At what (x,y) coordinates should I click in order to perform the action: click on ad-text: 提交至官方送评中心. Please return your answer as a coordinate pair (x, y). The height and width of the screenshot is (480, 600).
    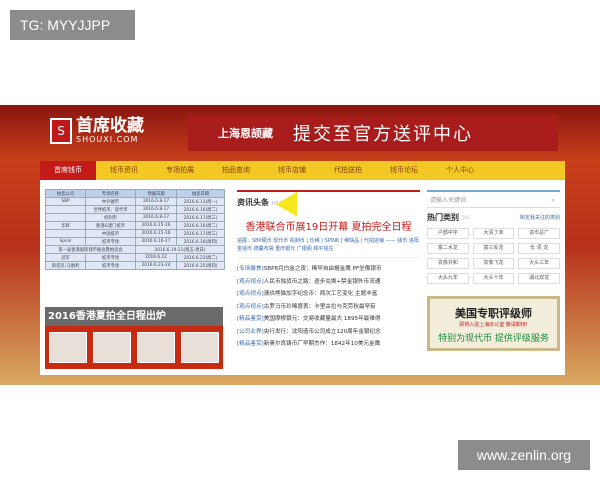
    Looking at the image, I should click on (383, 134).